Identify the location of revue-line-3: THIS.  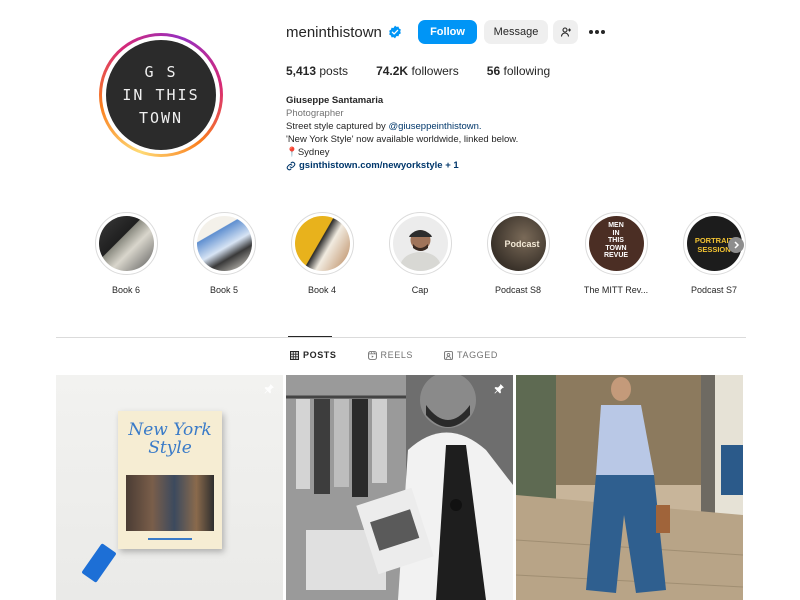
(616, 240).